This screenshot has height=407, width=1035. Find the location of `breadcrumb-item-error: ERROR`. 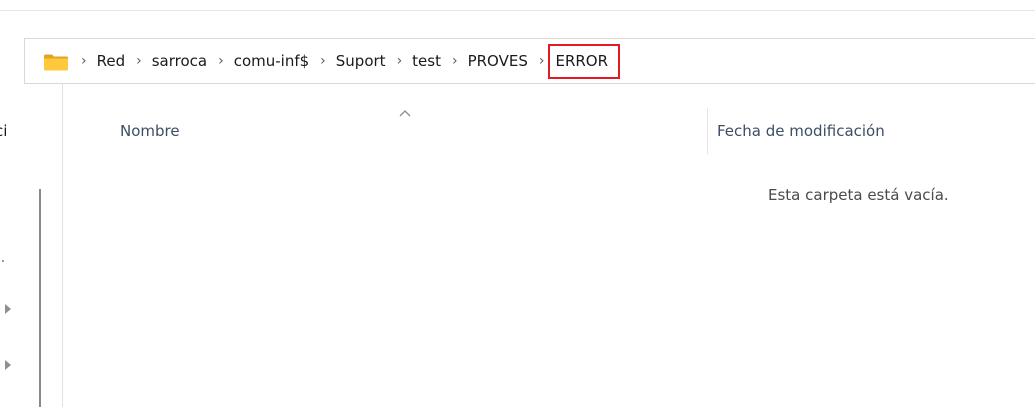

breadcrumb-item-error: ERROR is located at coordinates (584, 61).